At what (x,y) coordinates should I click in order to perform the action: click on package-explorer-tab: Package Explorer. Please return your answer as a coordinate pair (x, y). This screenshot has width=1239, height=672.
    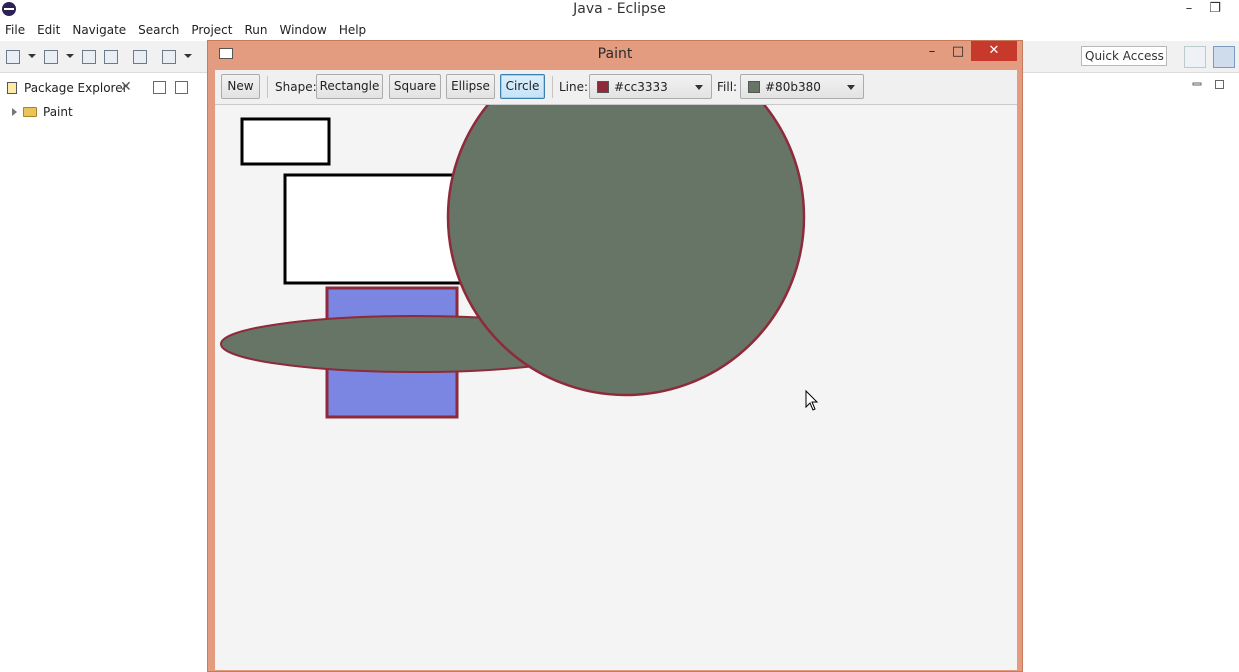
    Looking at the image, I should click on (76, 88).